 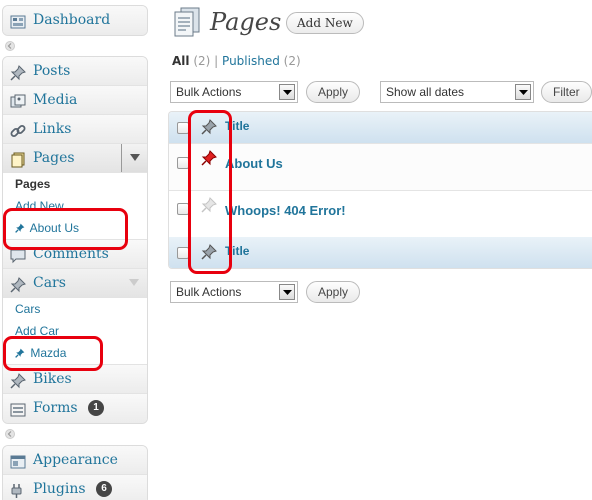 I want to click on menu-label: Appearance, so click(x=75, y=460).